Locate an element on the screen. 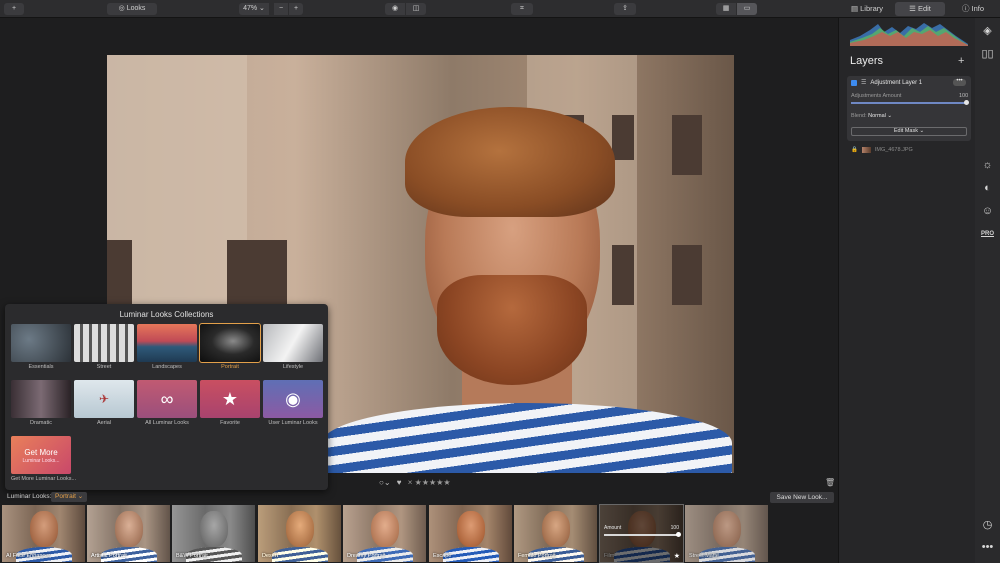 The width and height of the screenshot is (1000, 563). amount-track is located at coordinates (642, 534).